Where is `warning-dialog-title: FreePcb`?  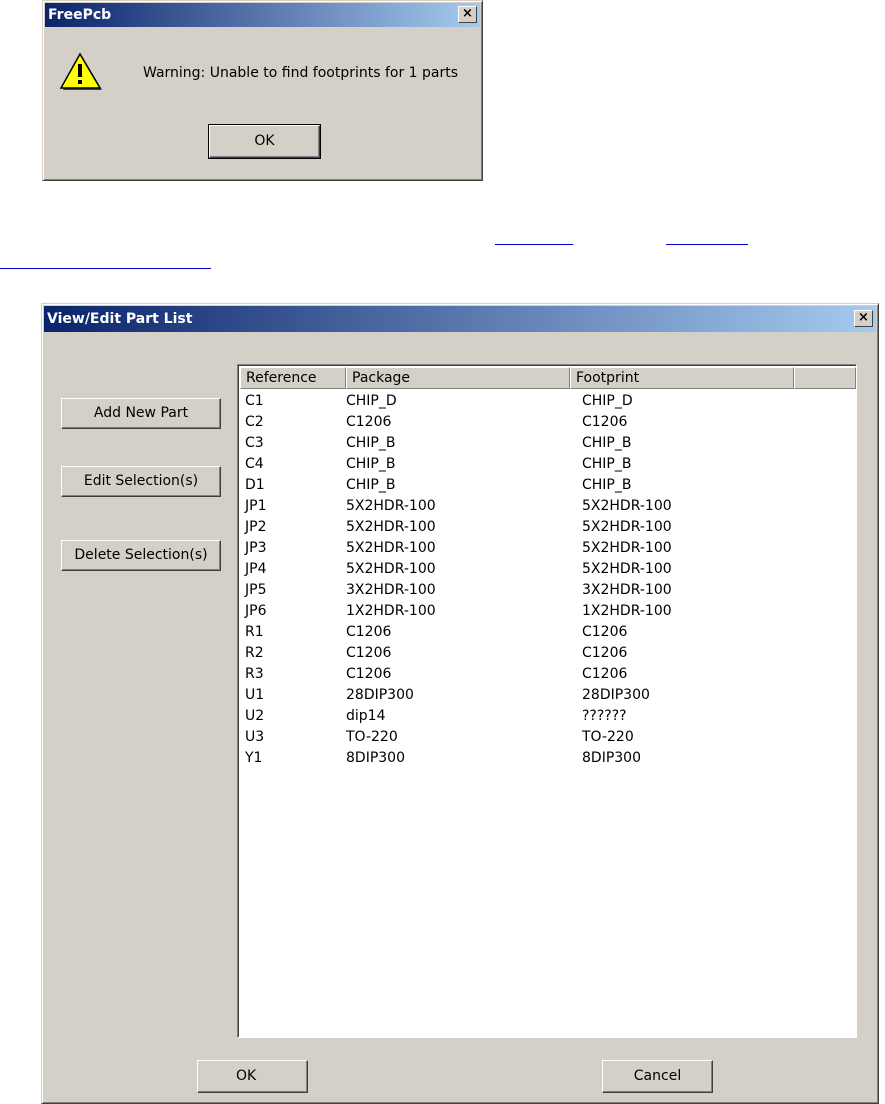 warning-dialog-title: FreePcb is located at coordinates (80, 15).